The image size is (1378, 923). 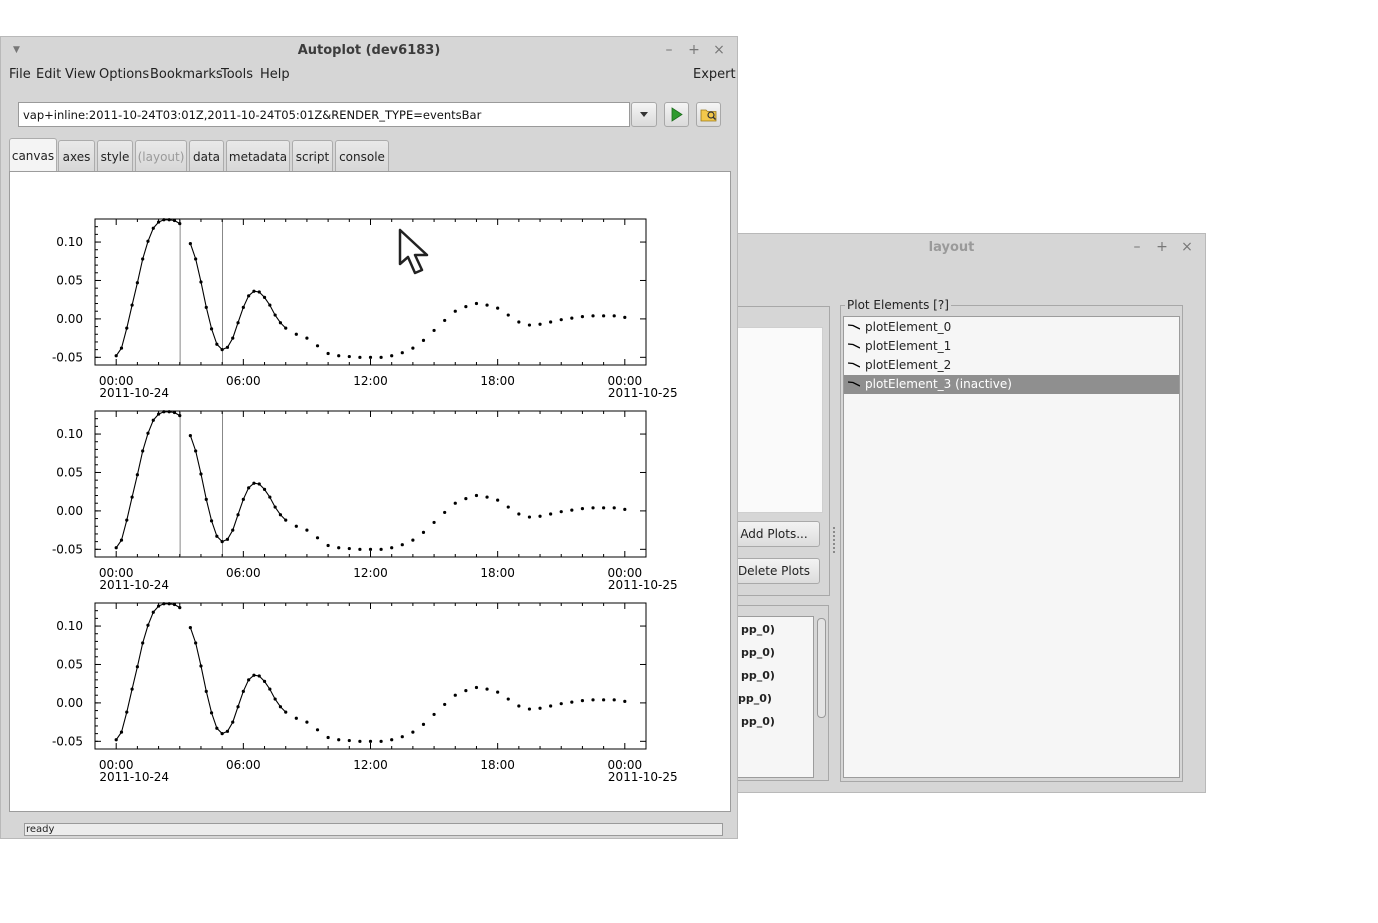 What do you see at coordinates (644, 114) in the screenshot?
I see `history-dropdown-button` at bounding box center [644, 114].